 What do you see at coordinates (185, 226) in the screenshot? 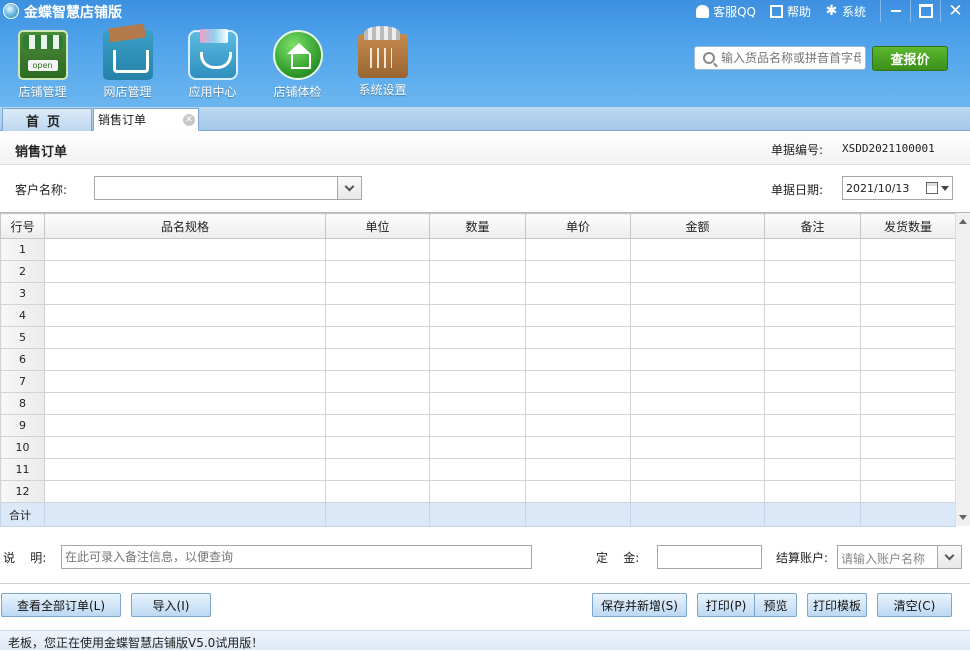
I see `col-header-product: 品名规格` at bounding box center [185, 226].